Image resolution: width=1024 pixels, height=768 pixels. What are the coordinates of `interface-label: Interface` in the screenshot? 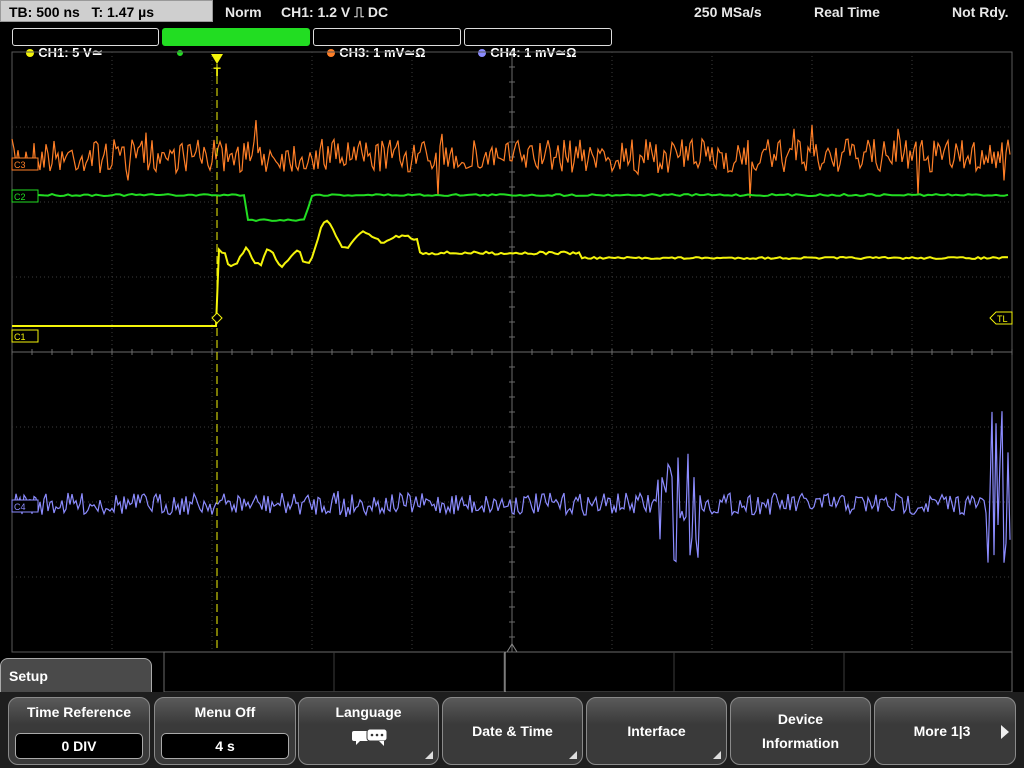 It's located at (656, 731).